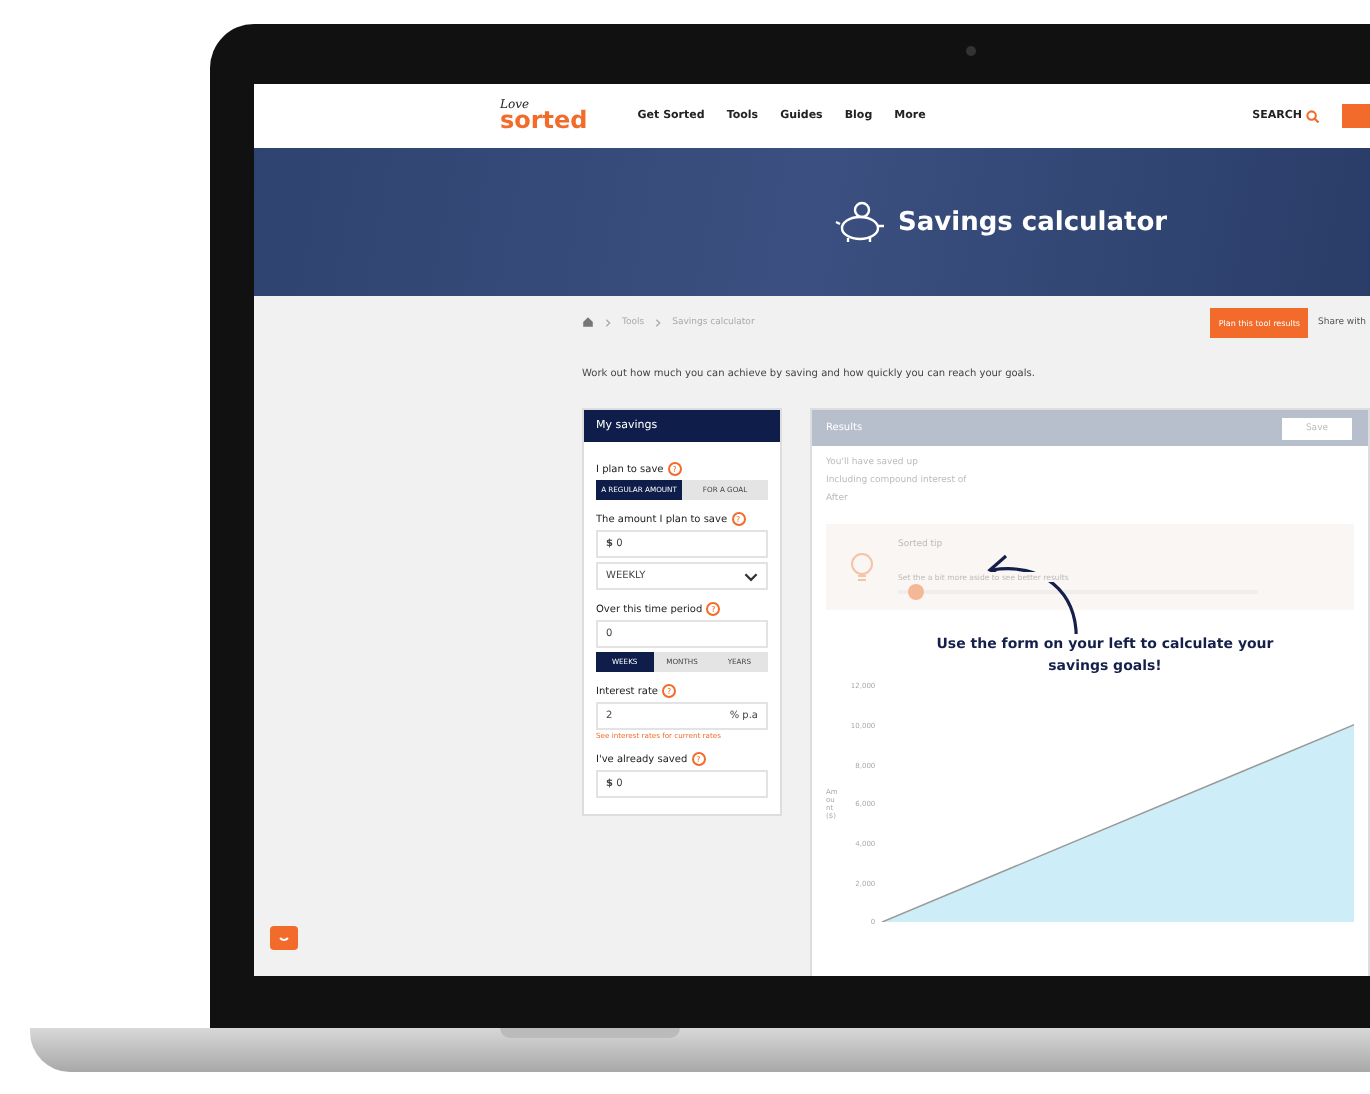 The height and width of the screenshot is (1094, 1370). Describe the element at coordinates (971, 51) in the screenshot. I see `camera-icon` at that location.